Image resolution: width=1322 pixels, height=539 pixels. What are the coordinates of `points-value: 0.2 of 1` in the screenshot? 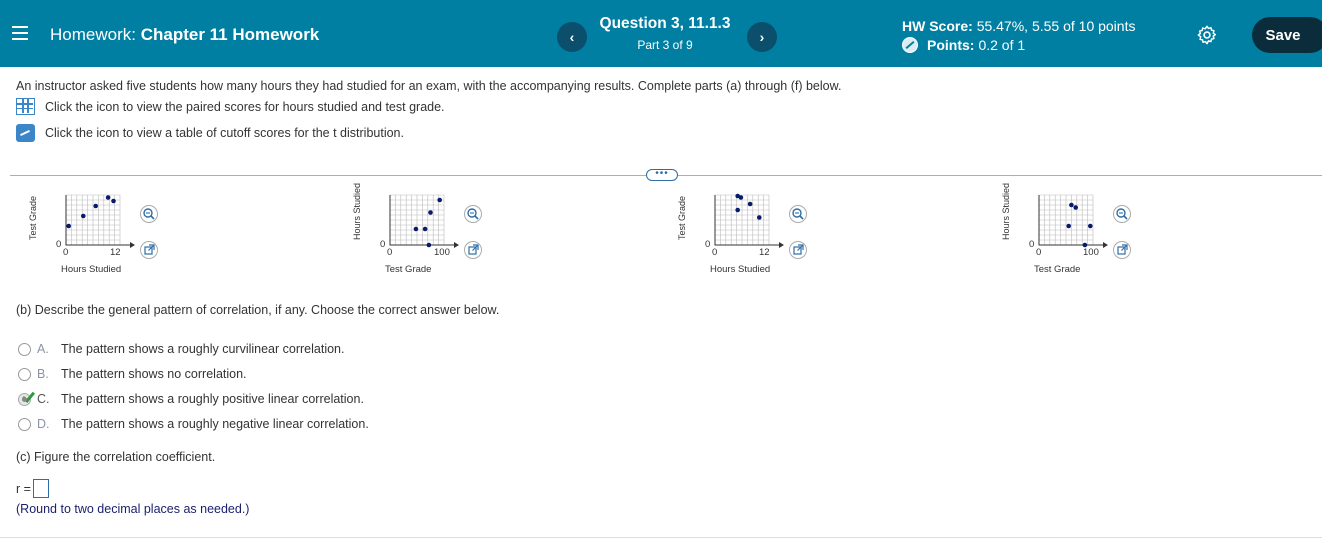 It's located at (1002, 45).